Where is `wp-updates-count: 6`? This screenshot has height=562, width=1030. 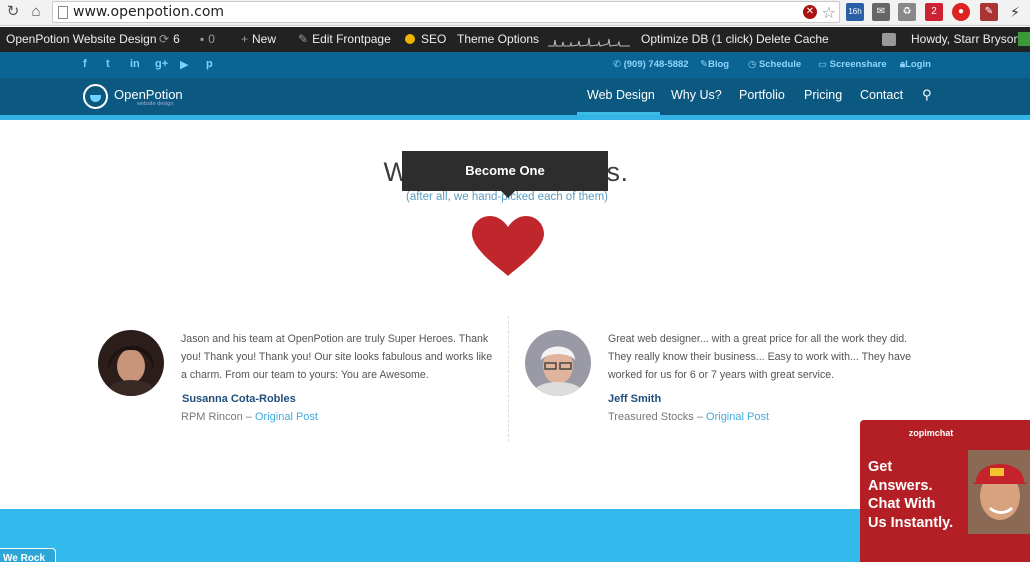 wp-updates-count: 6 is located at coordinates (176, 39).